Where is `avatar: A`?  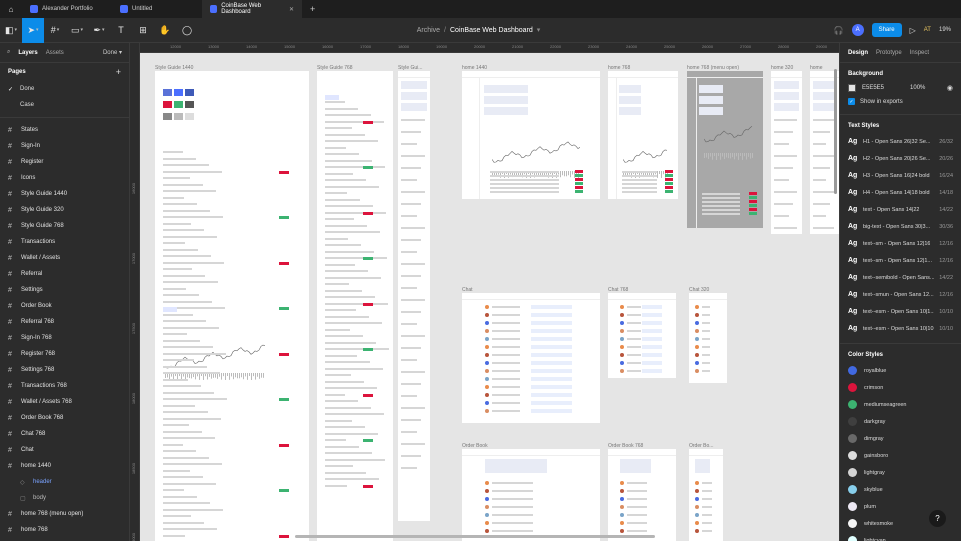
avatar: A is located at coordinates (857, 30).